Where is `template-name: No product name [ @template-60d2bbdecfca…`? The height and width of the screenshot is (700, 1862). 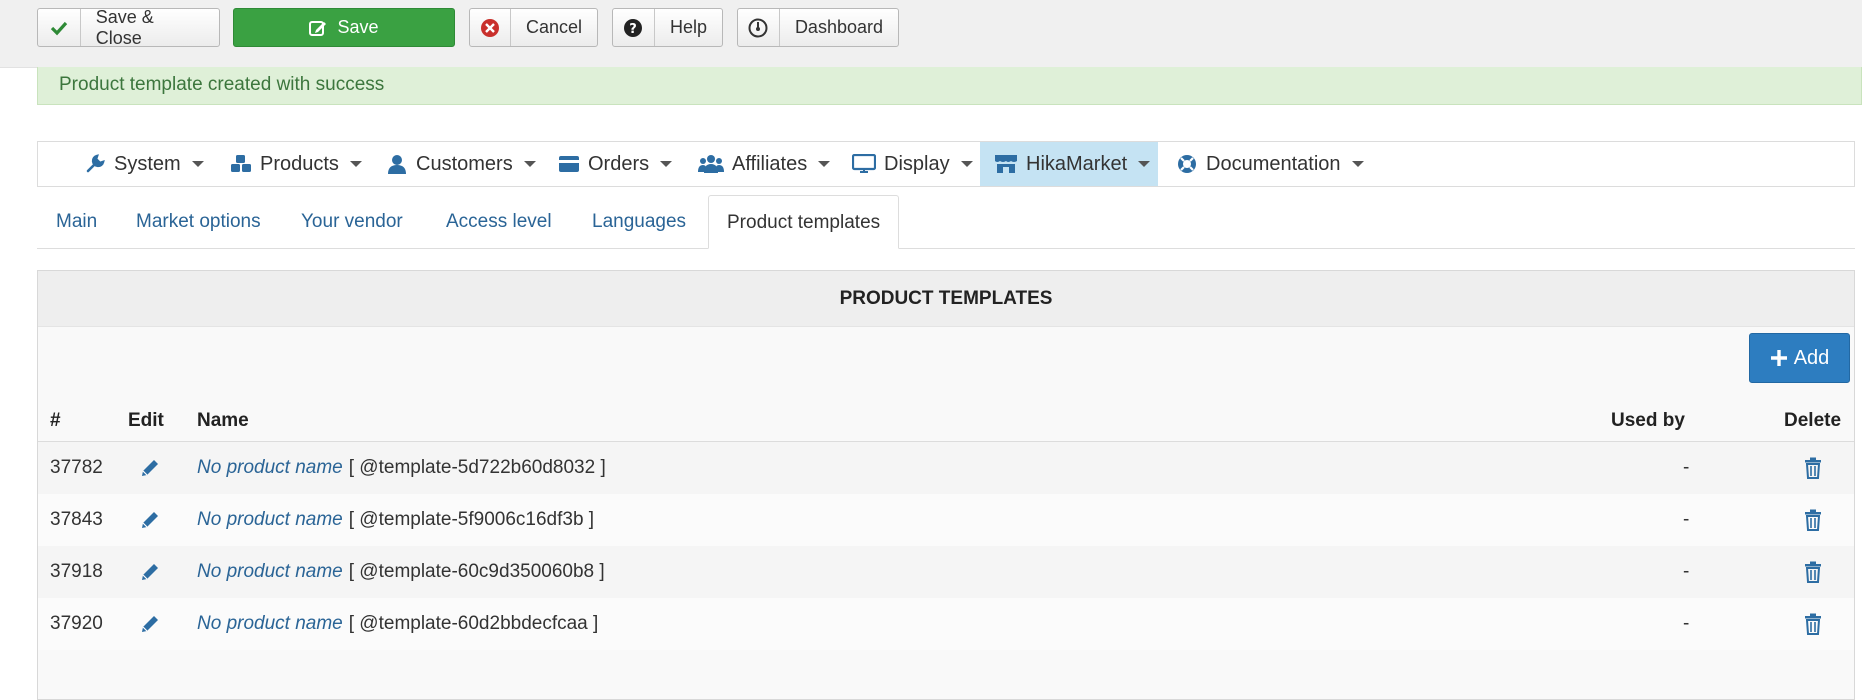
template-name: No product name [ @template-60d2bbdecfca… is located at coordinates (397, 624).